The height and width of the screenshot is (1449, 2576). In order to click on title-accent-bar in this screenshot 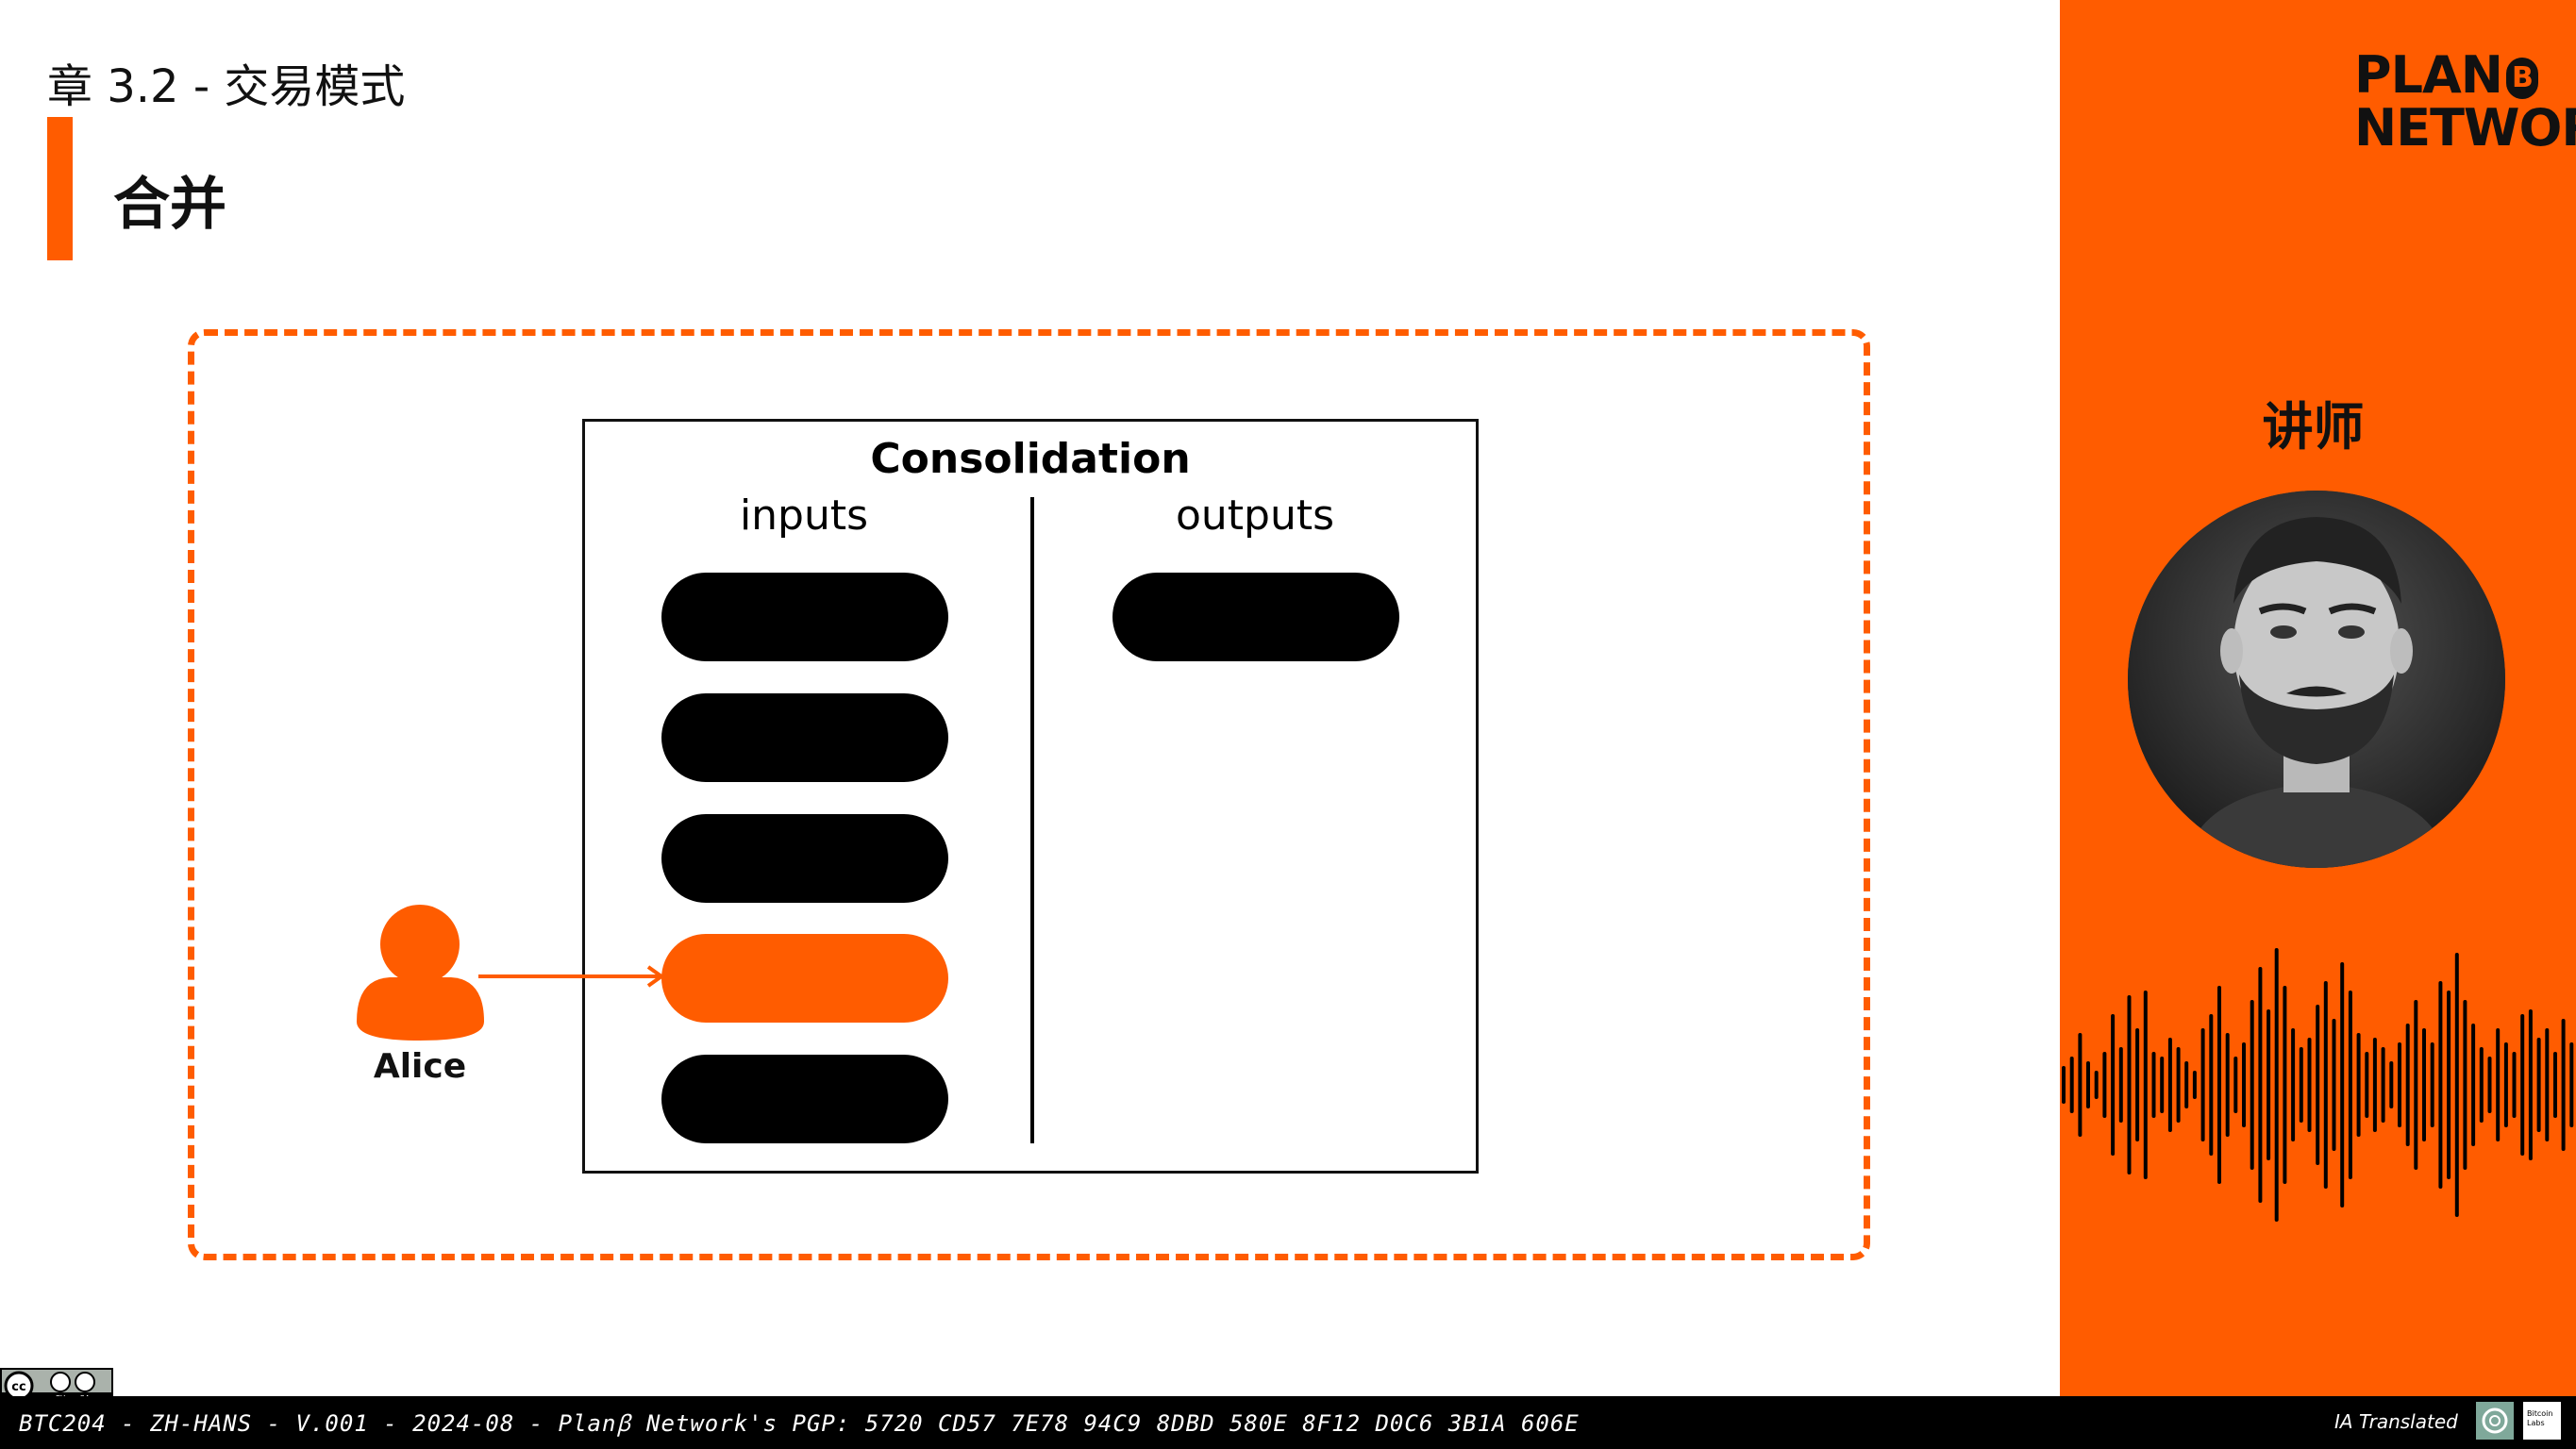, I will do `click(60, 189)`.